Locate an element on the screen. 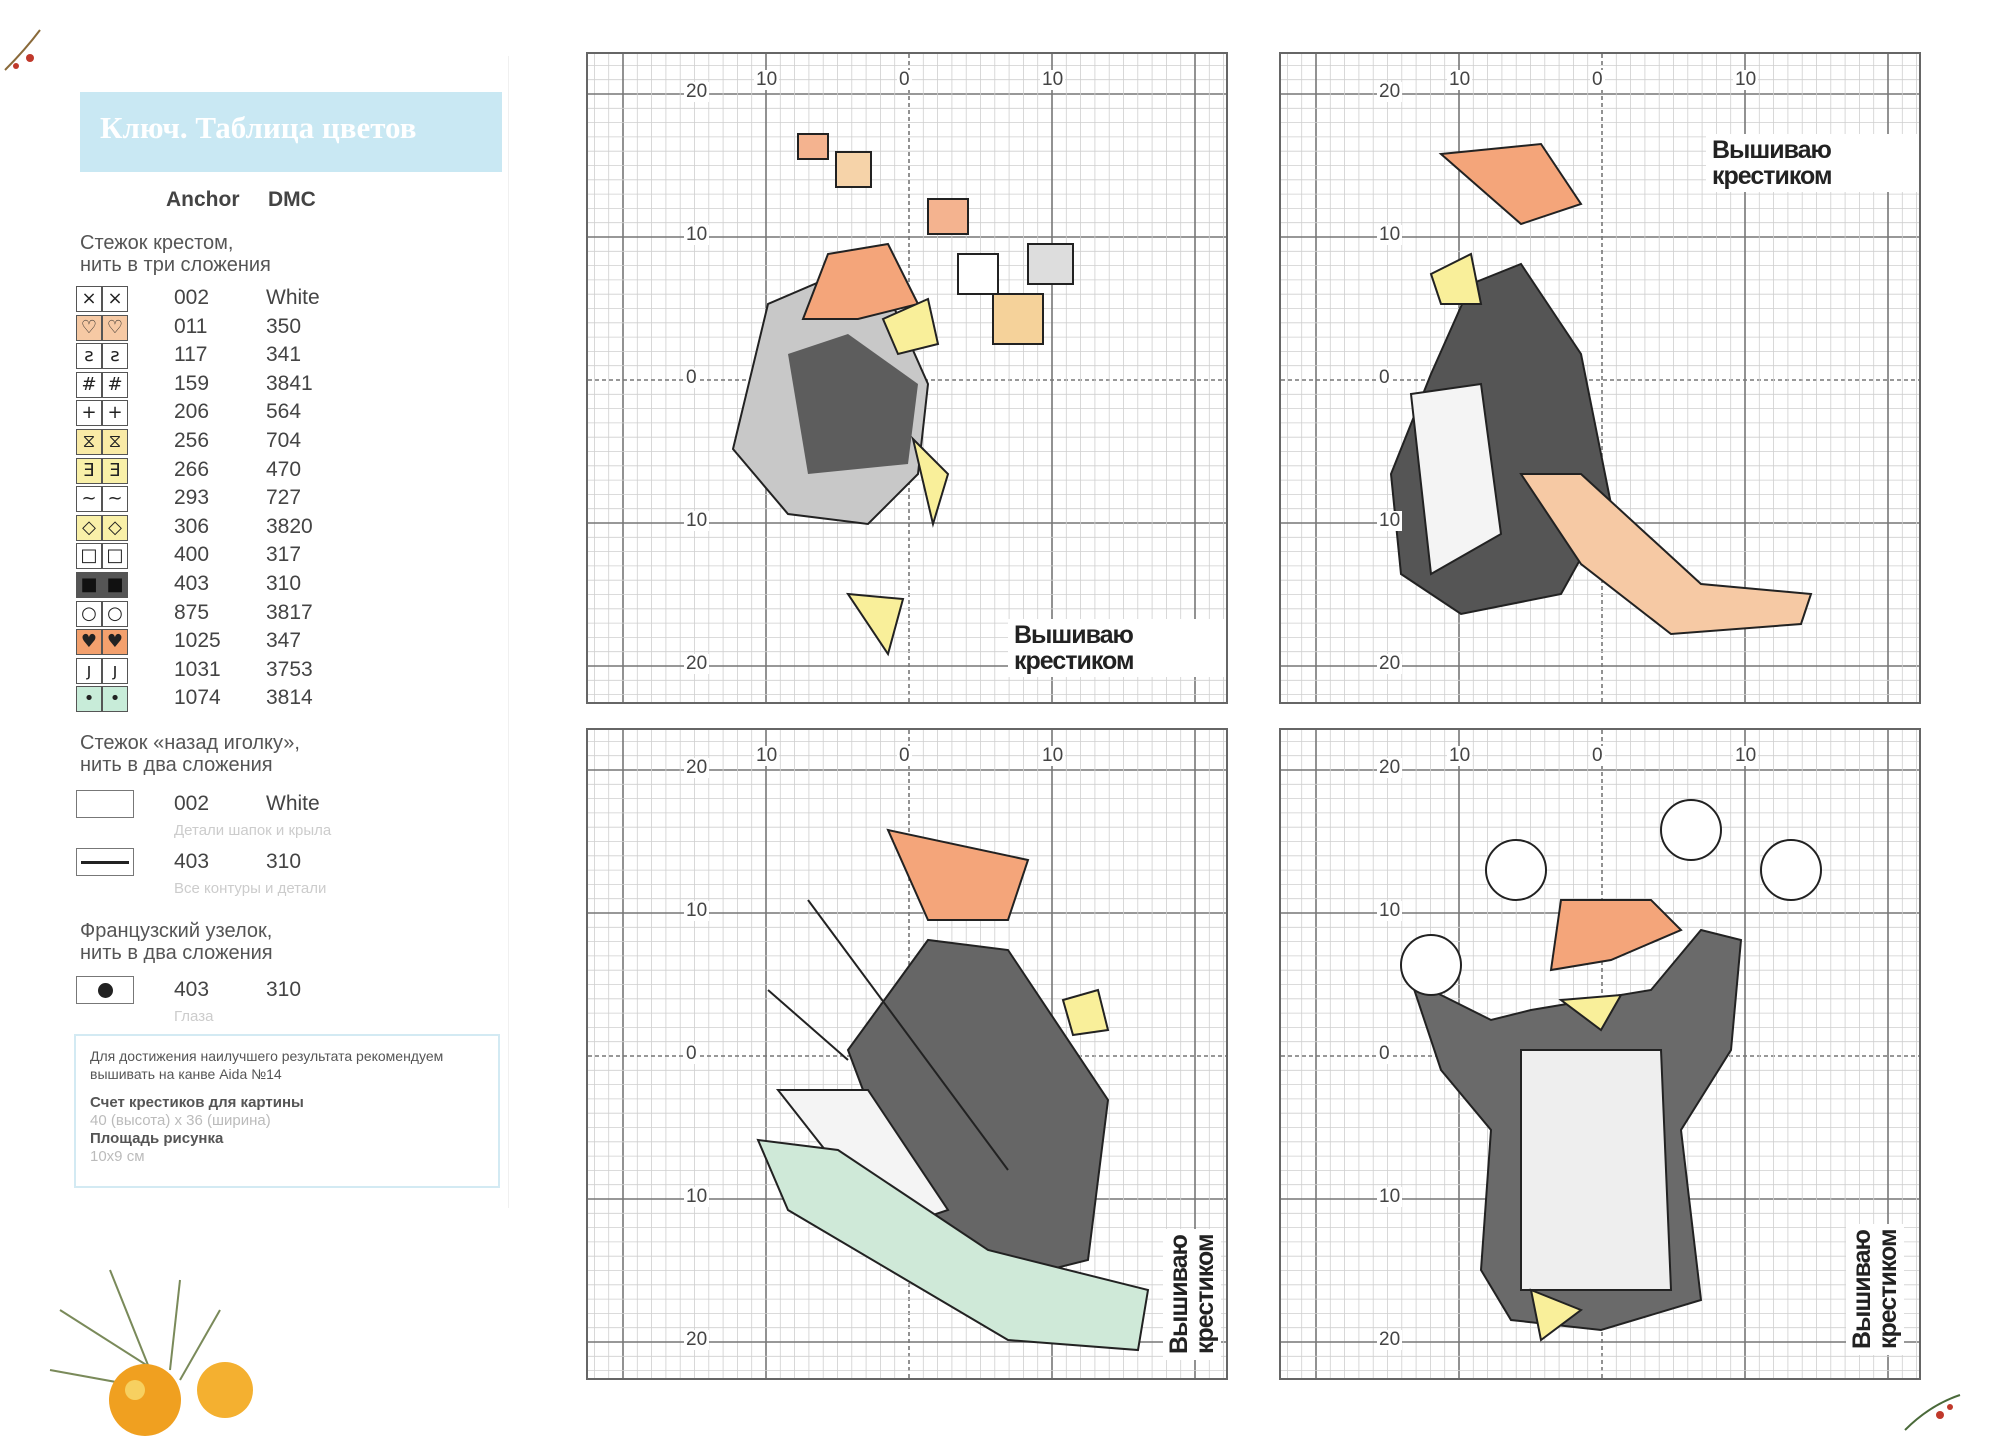  dmc-column-header: DMC is located at coordinates (292, 199).